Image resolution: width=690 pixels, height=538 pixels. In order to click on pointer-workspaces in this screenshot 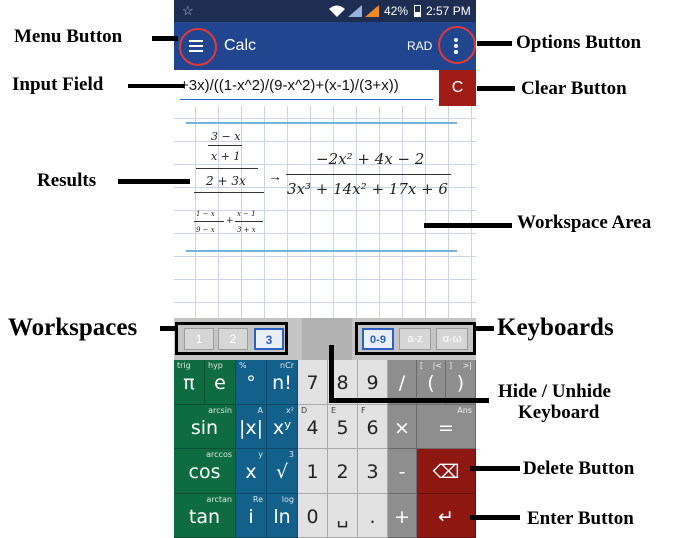, I will do `click(168, 328)`.